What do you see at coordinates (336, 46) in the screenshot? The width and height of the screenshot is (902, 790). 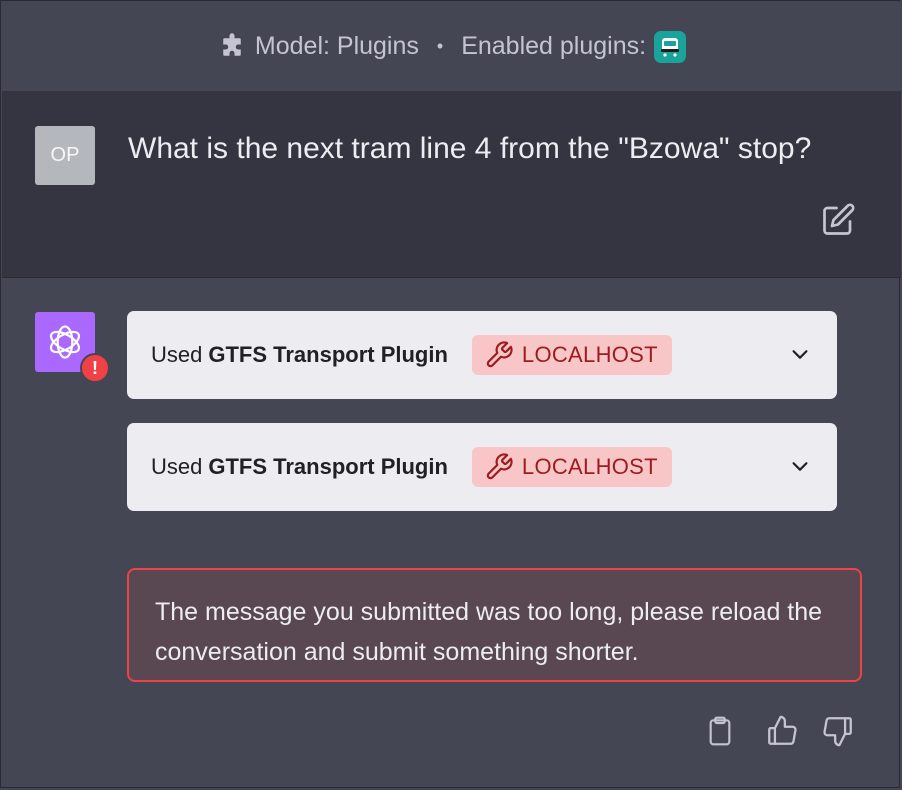 I see `model-label: Model: Plugins` at bounding box center [336, 46].